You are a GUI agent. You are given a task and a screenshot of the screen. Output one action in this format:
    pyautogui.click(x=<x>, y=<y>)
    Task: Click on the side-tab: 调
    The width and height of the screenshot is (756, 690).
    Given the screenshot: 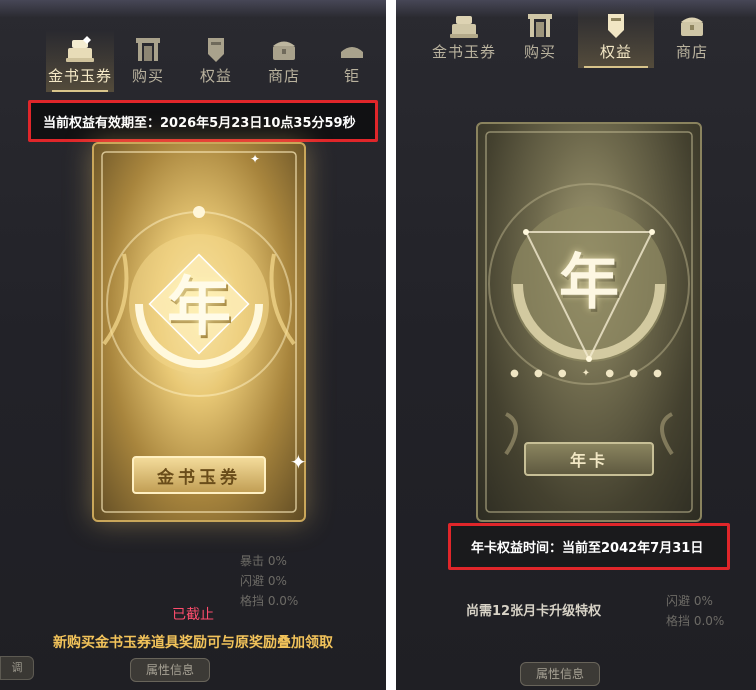 What is the action you would take?
    pyautogui.click(x=17, y=668)
    